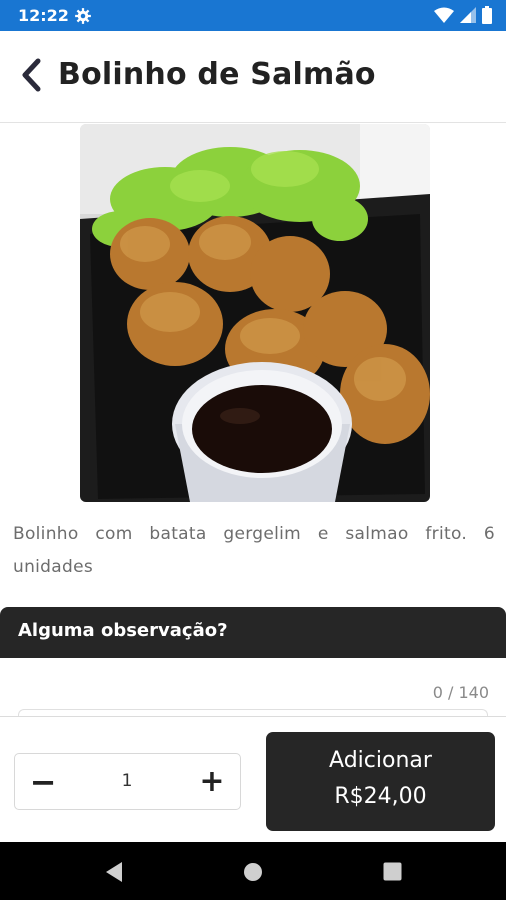  I want to click on observation-label: Alguma observação?, so click(123, 630).